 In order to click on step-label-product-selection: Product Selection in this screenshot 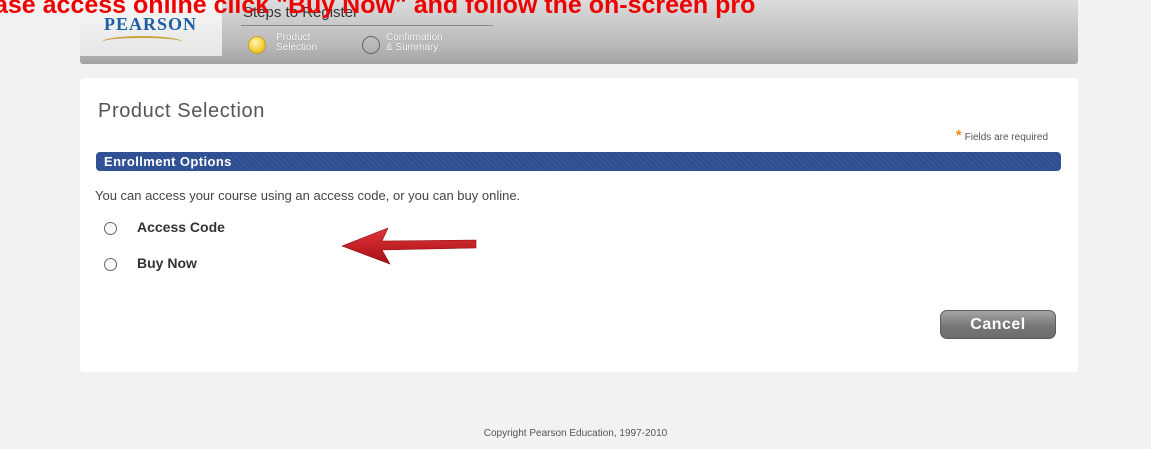, I will do `click(297, 42)`.